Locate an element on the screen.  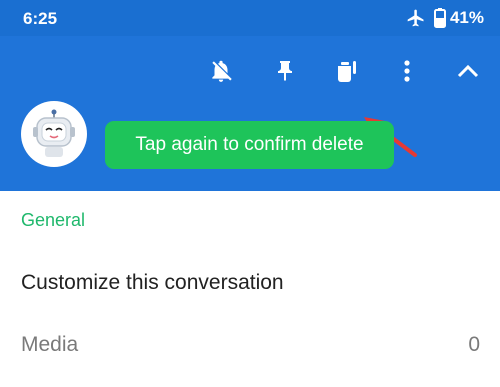
battery-percentage: 41% is located at coordinates (466, 17).